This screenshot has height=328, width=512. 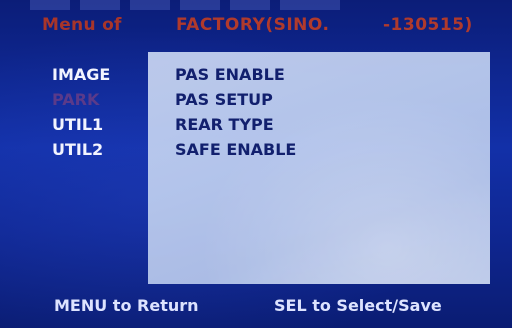 What do you see at coordinates (325, 149) in the screenshot?
I see `submenu-item-safe-enable: SAFE ENABLE` at bounding box center [325, 149].